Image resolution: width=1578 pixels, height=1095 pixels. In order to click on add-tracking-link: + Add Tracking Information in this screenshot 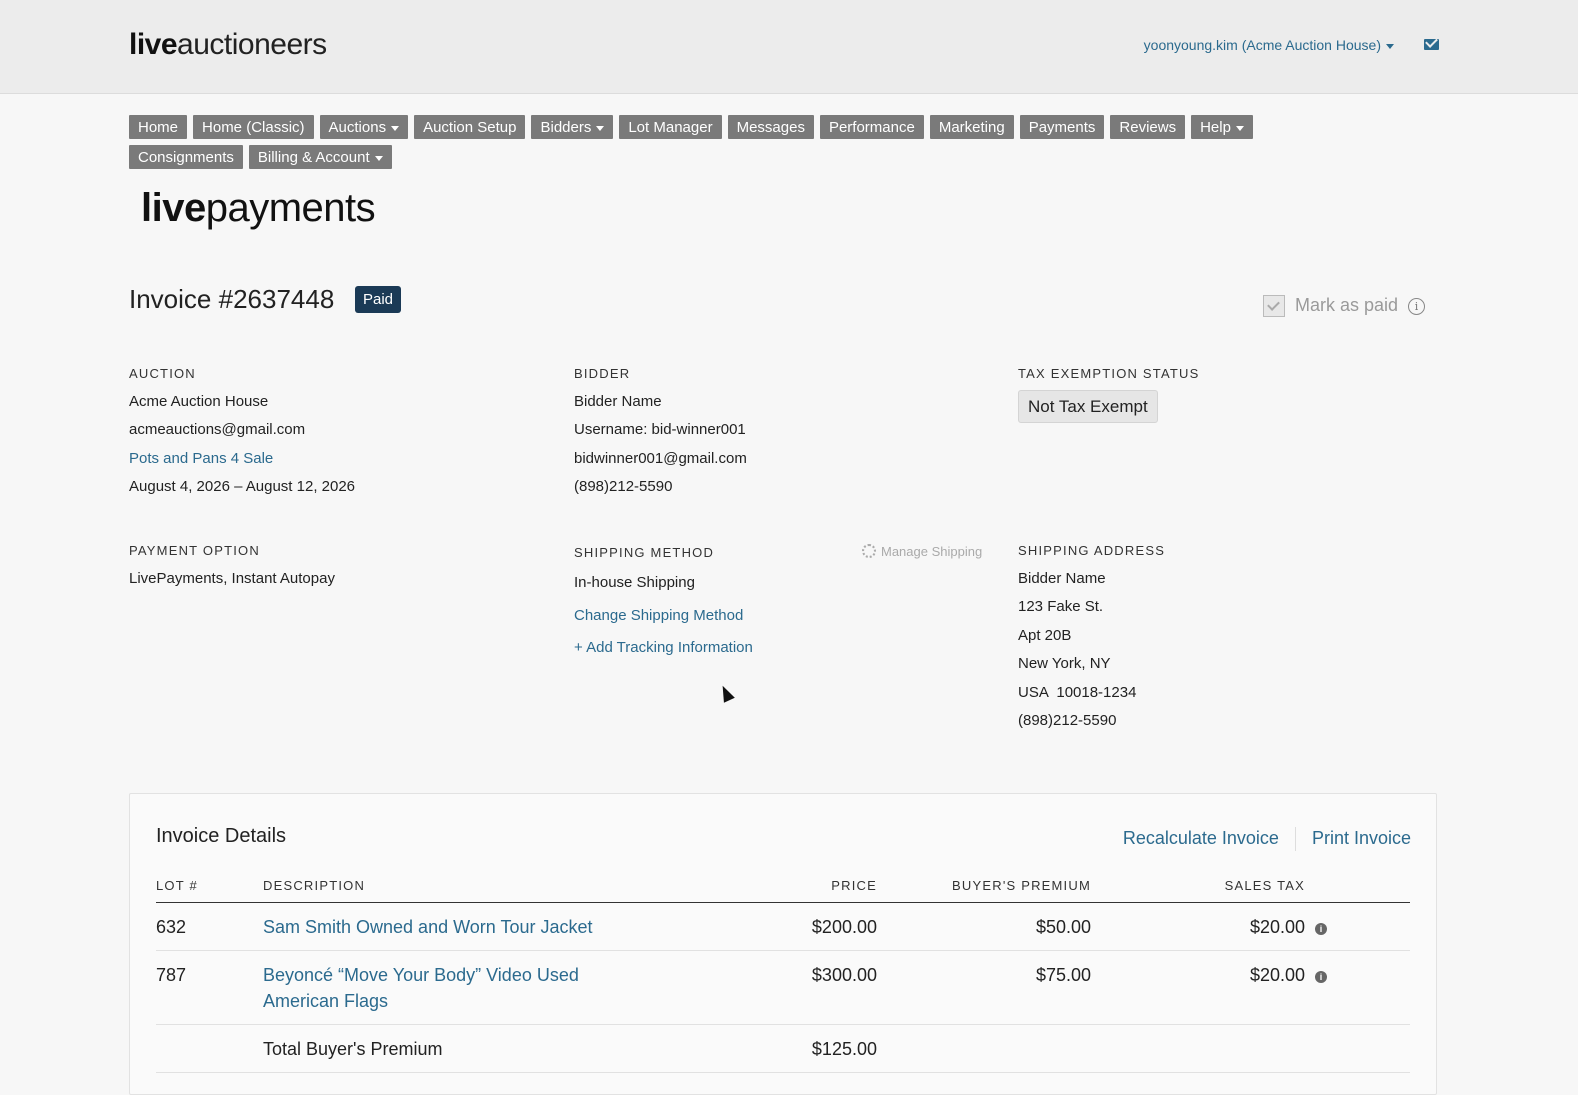, I will do `click(663, 648)`.